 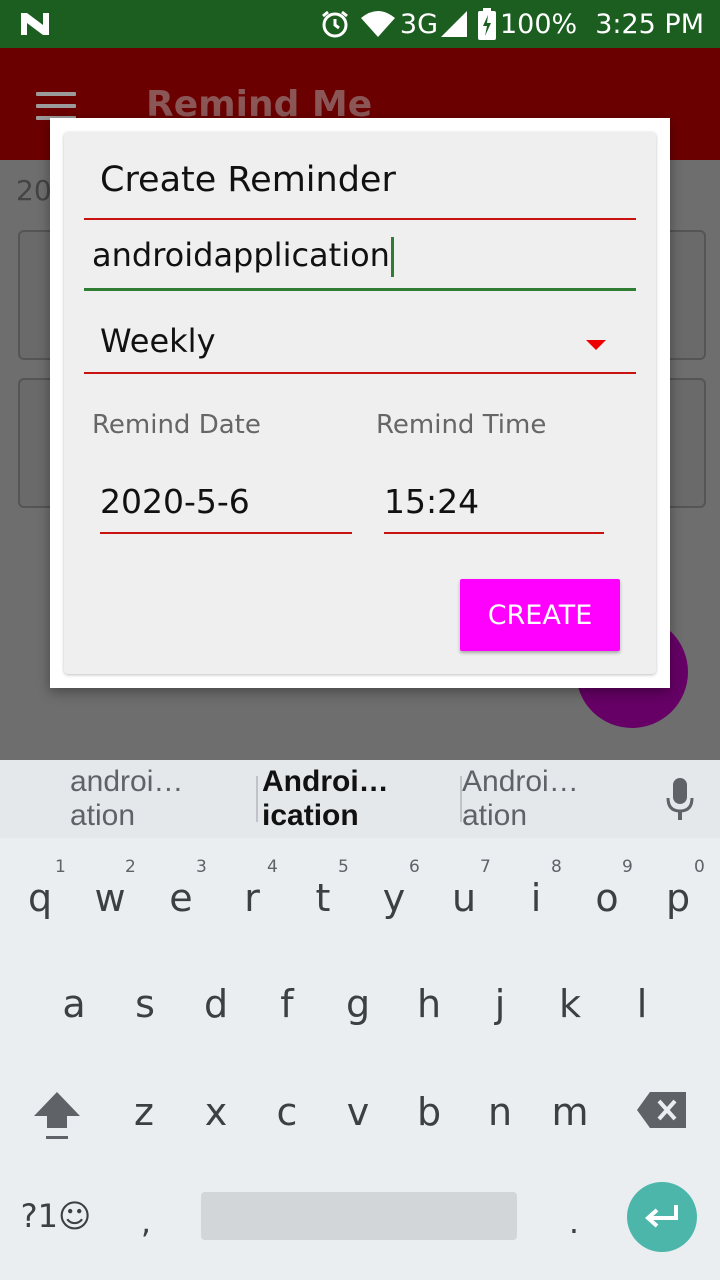 What do you see at coordinates (418, 24) in the screenshot?
I see `network-type-label: 3G` at bounding box center [418, 24].